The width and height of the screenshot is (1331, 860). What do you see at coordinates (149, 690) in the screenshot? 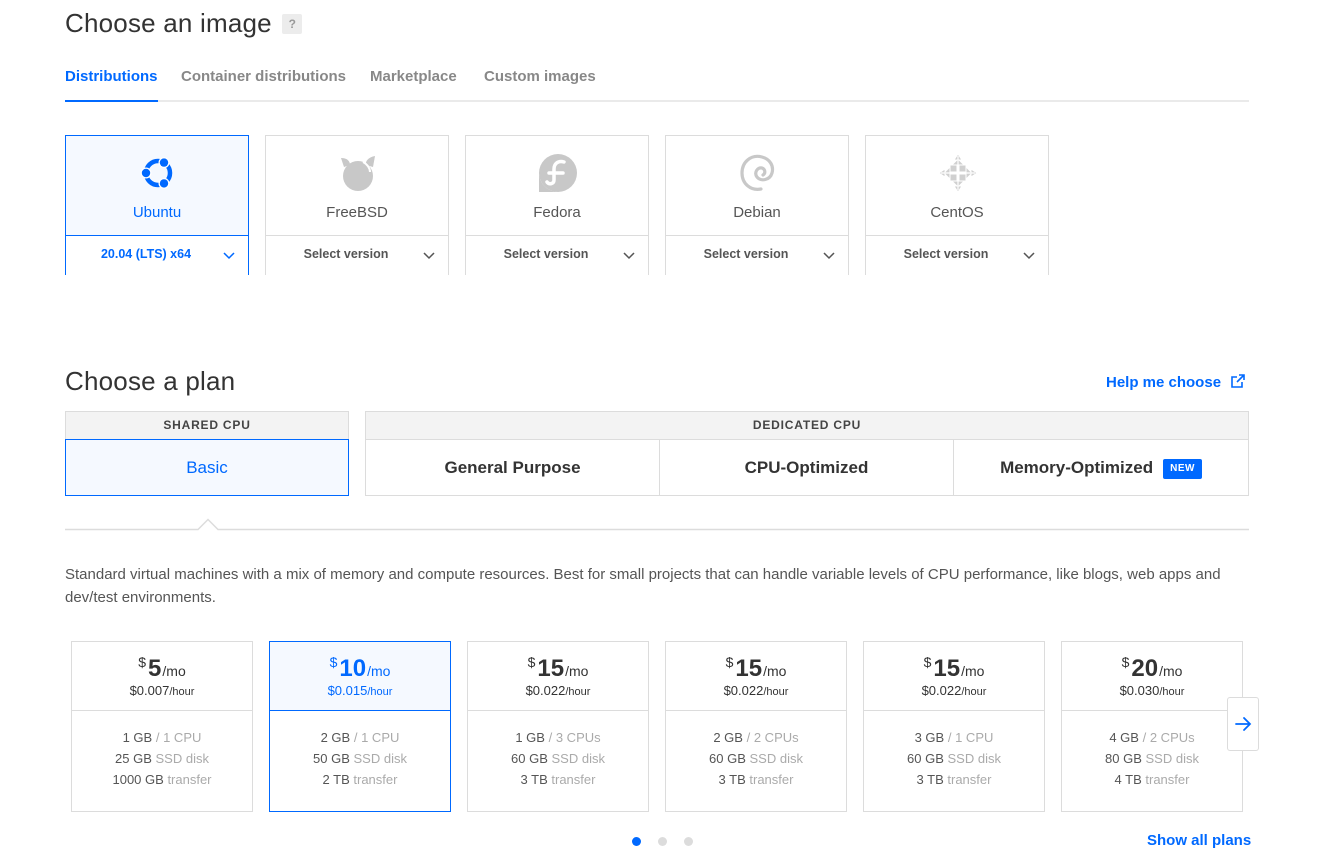
I see `hourly-amount: $0.007` at bounding box center [149, 690].